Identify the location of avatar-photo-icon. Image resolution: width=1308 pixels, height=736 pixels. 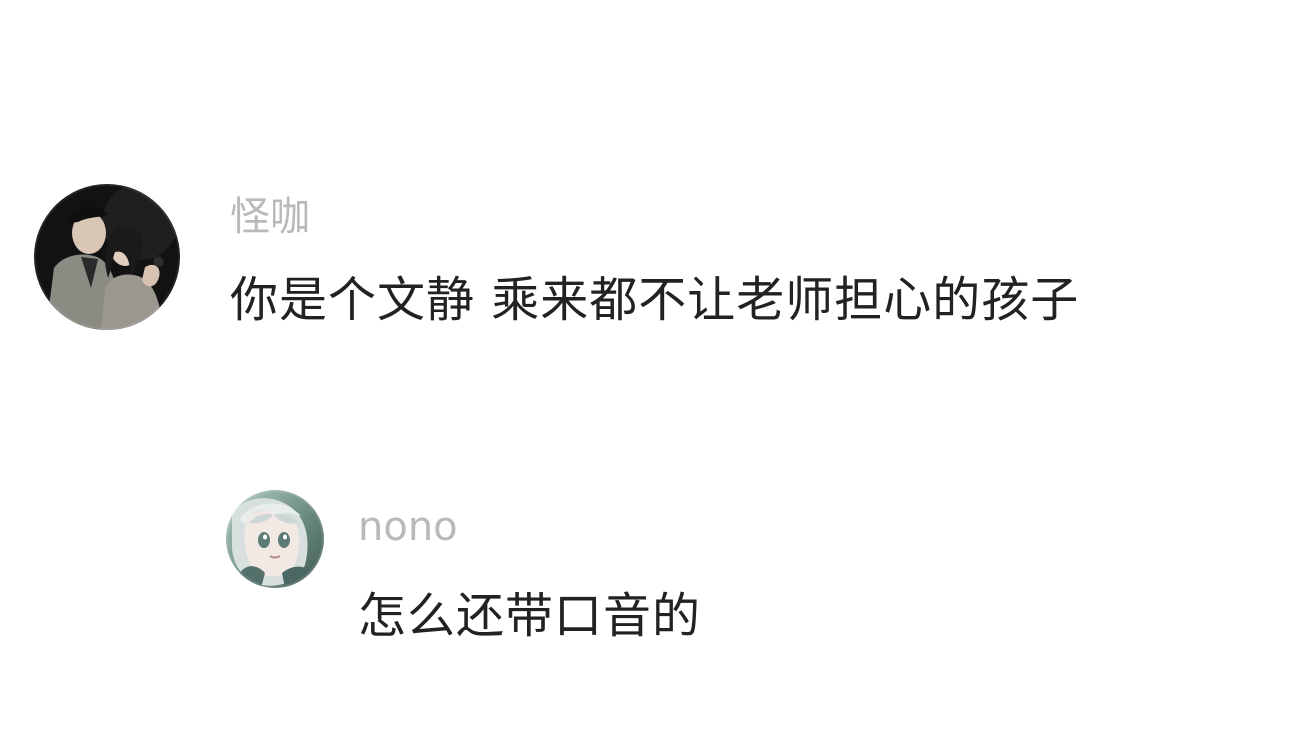
(107, 257).